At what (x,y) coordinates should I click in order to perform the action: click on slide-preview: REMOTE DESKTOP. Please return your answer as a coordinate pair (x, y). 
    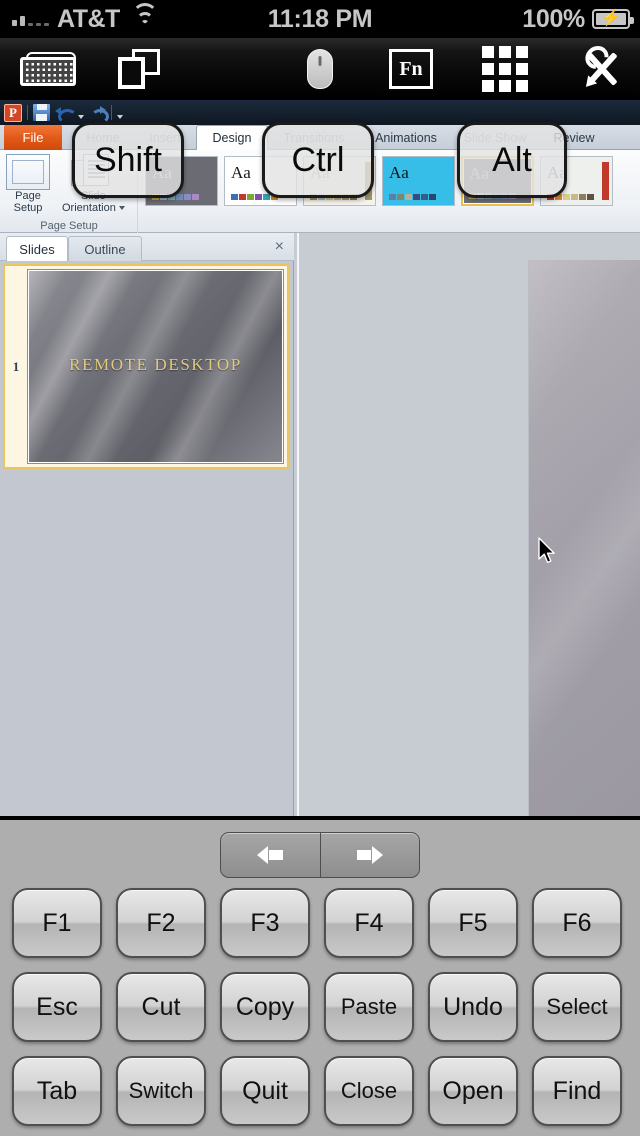
    Looking at the image, I should click on (155, 366).